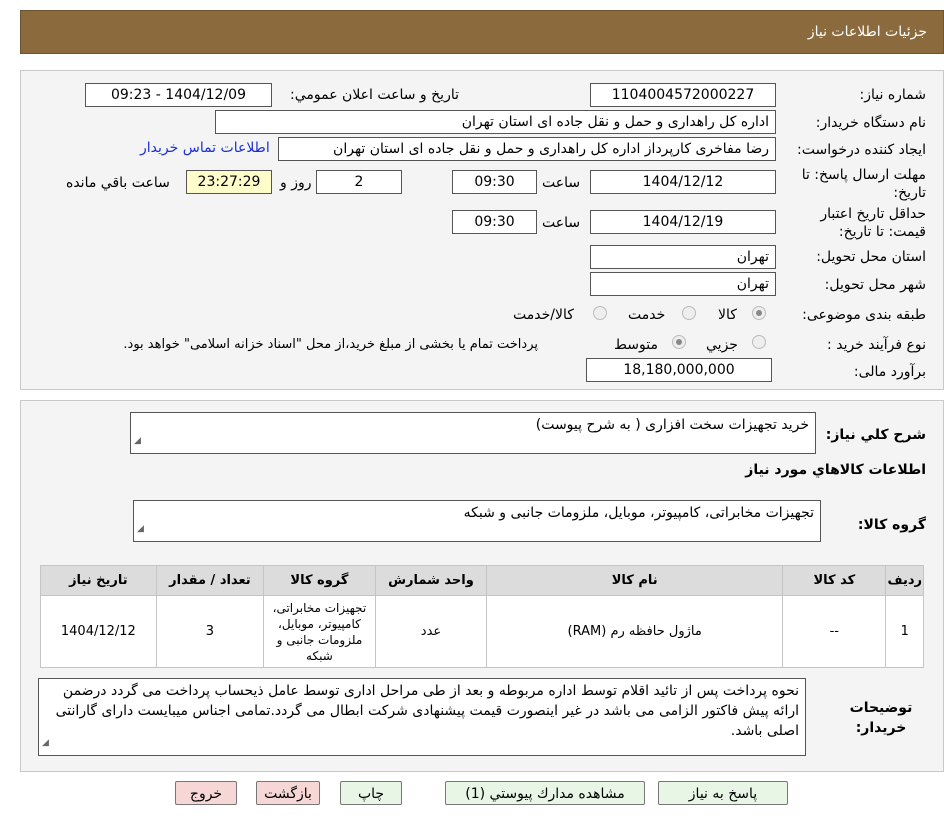 Image resolution: width=944 pixels, height=825 pixels. I want to click on process-minor-label: جزيي, so click(722, 345).